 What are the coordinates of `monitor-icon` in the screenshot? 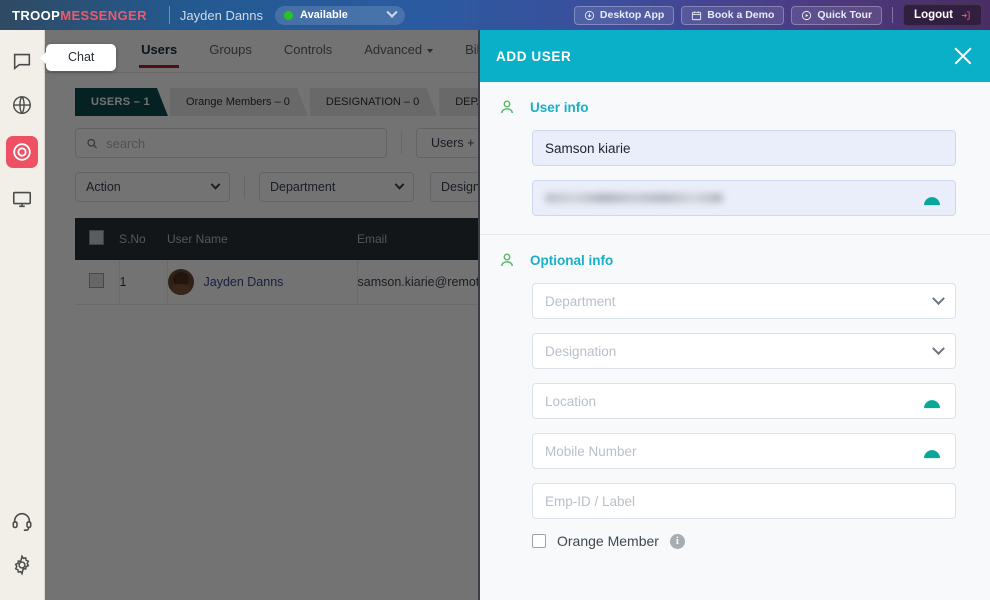 It's located at (22, 199).